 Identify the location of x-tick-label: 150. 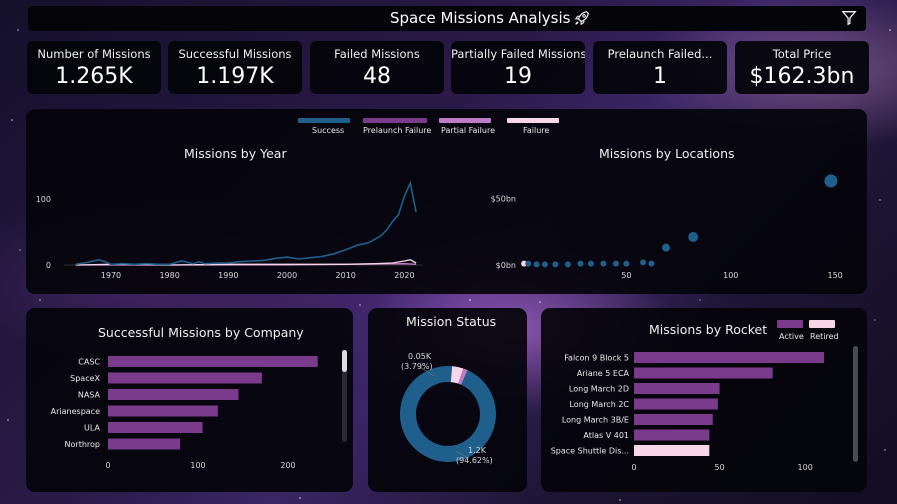
(834, 275).